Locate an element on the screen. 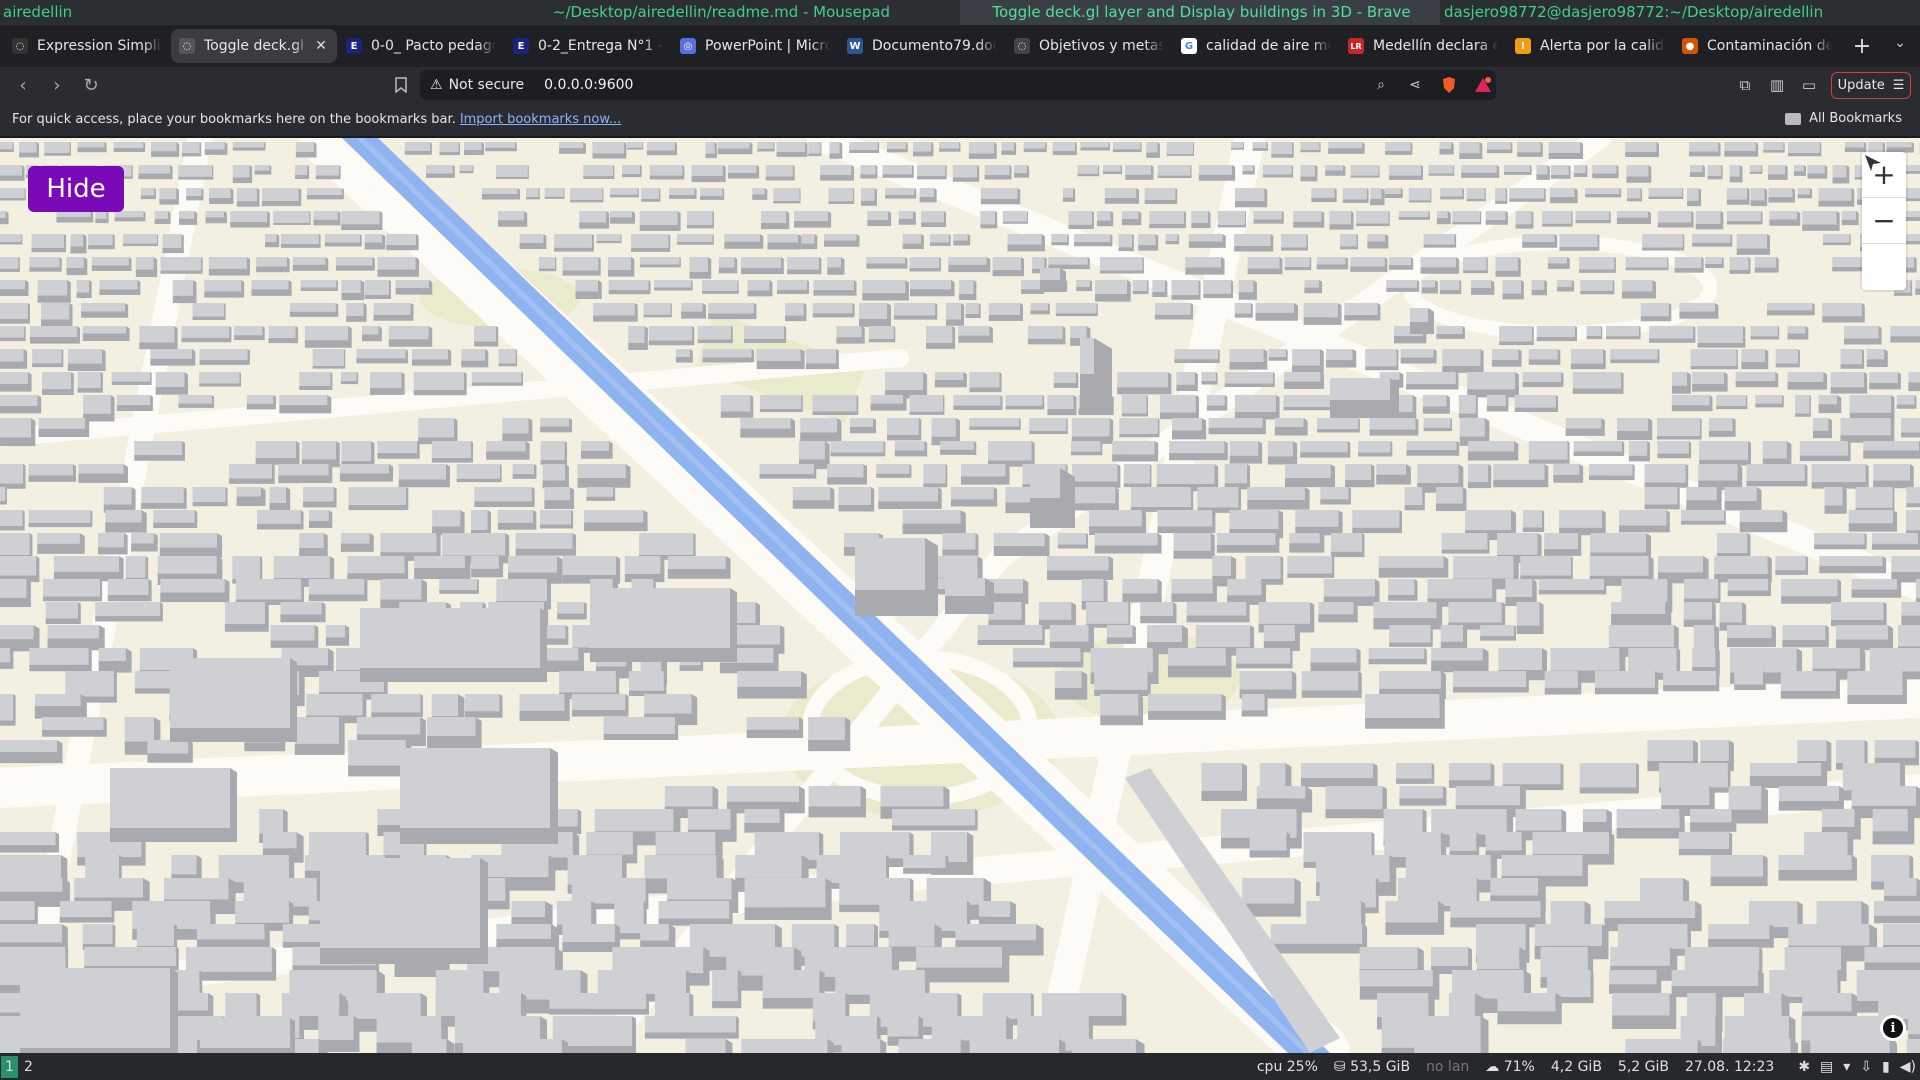  hide-button: Hide is located at coordinates (76, 189).